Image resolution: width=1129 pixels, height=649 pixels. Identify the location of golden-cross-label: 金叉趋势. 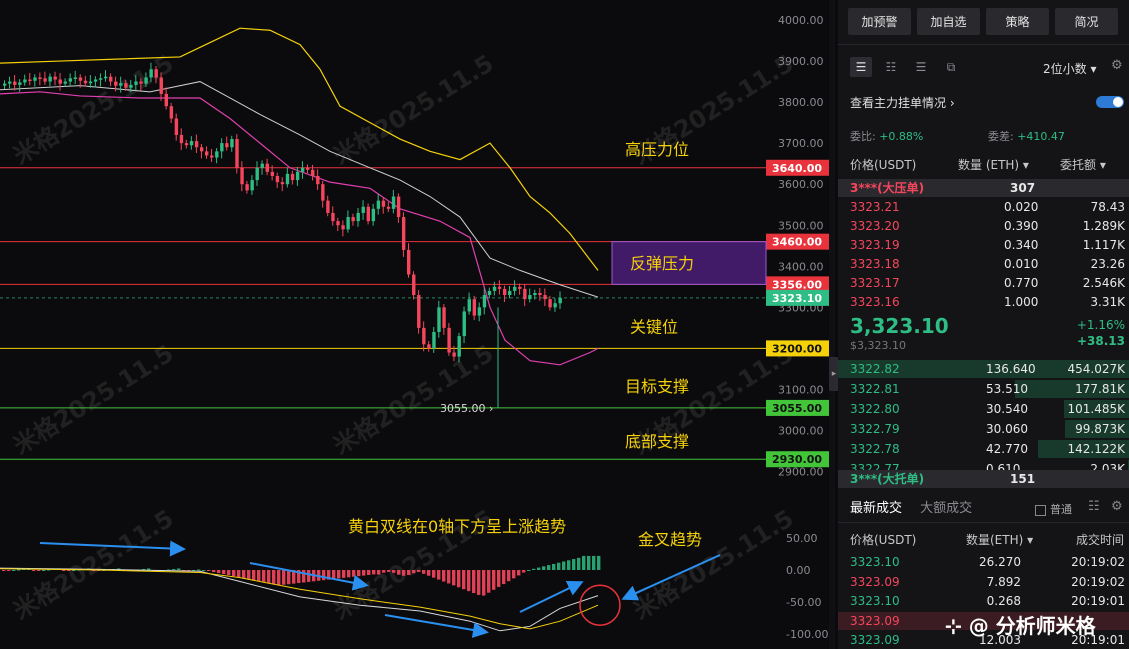
(670, 539).